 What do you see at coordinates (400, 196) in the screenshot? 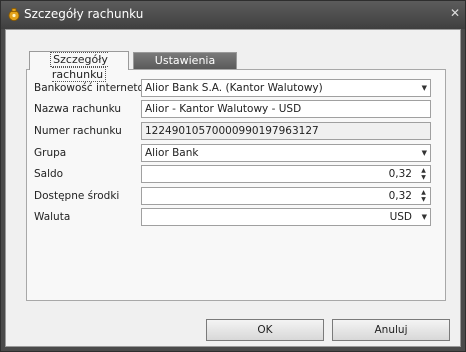
I see `available-funds-value: 0,32` at bounding box center [400, 196].